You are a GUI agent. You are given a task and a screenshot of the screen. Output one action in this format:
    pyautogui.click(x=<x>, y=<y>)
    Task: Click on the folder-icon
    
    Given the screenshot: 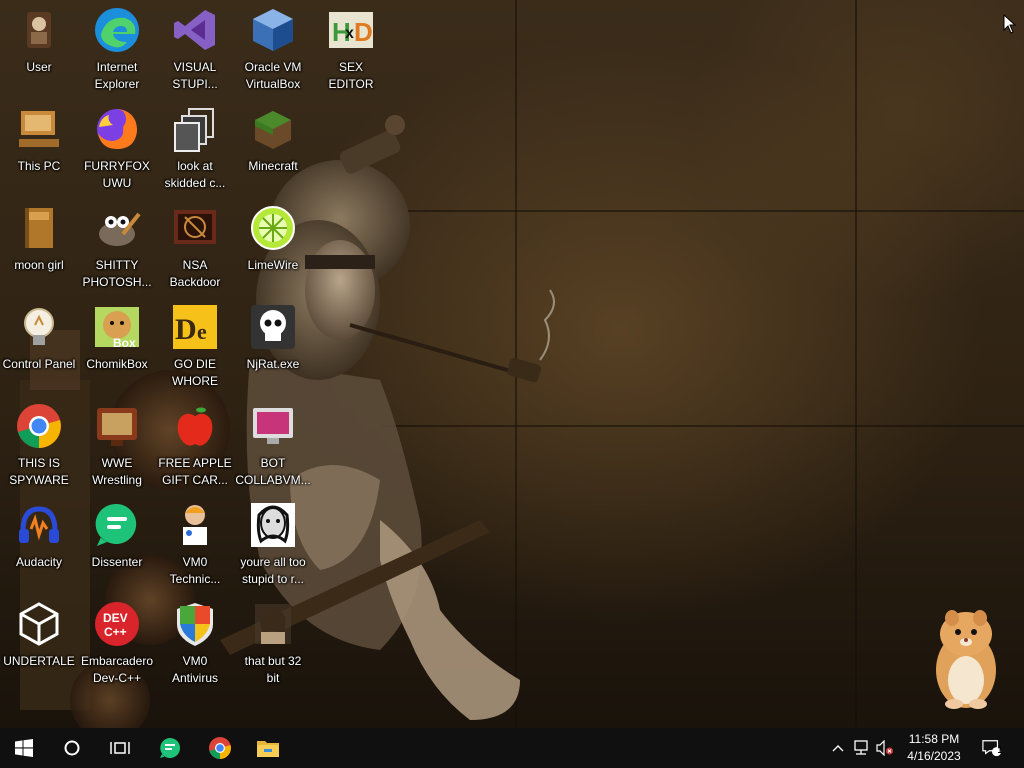 What is the action you would take?
    pyautogui.click(x=268, y=749)
    